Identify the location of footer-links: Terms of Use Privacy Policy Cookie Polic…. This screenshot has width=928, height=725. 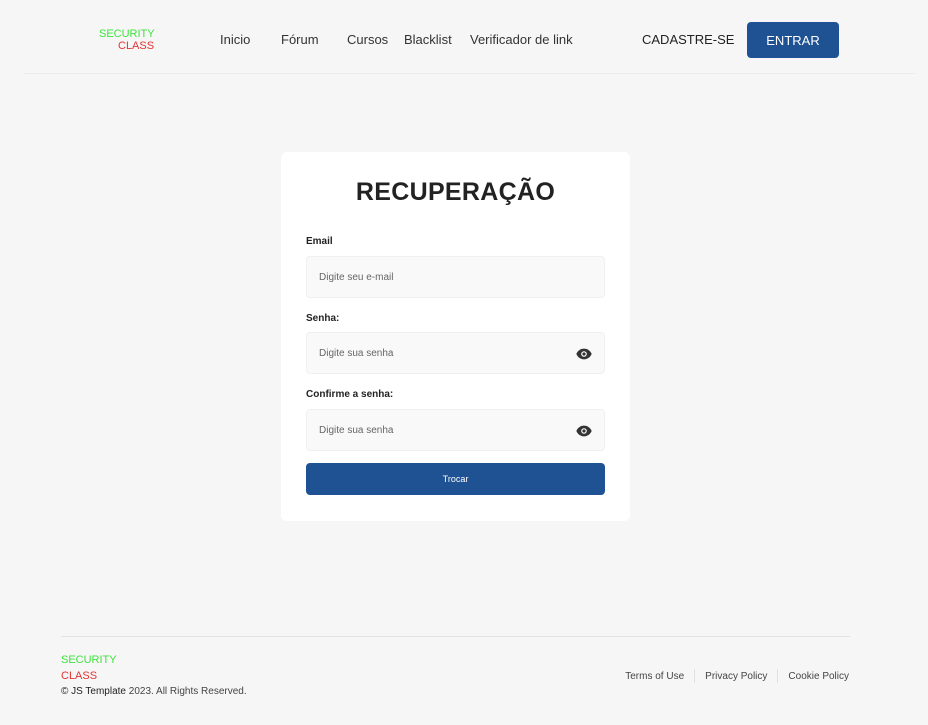
(737, 676).